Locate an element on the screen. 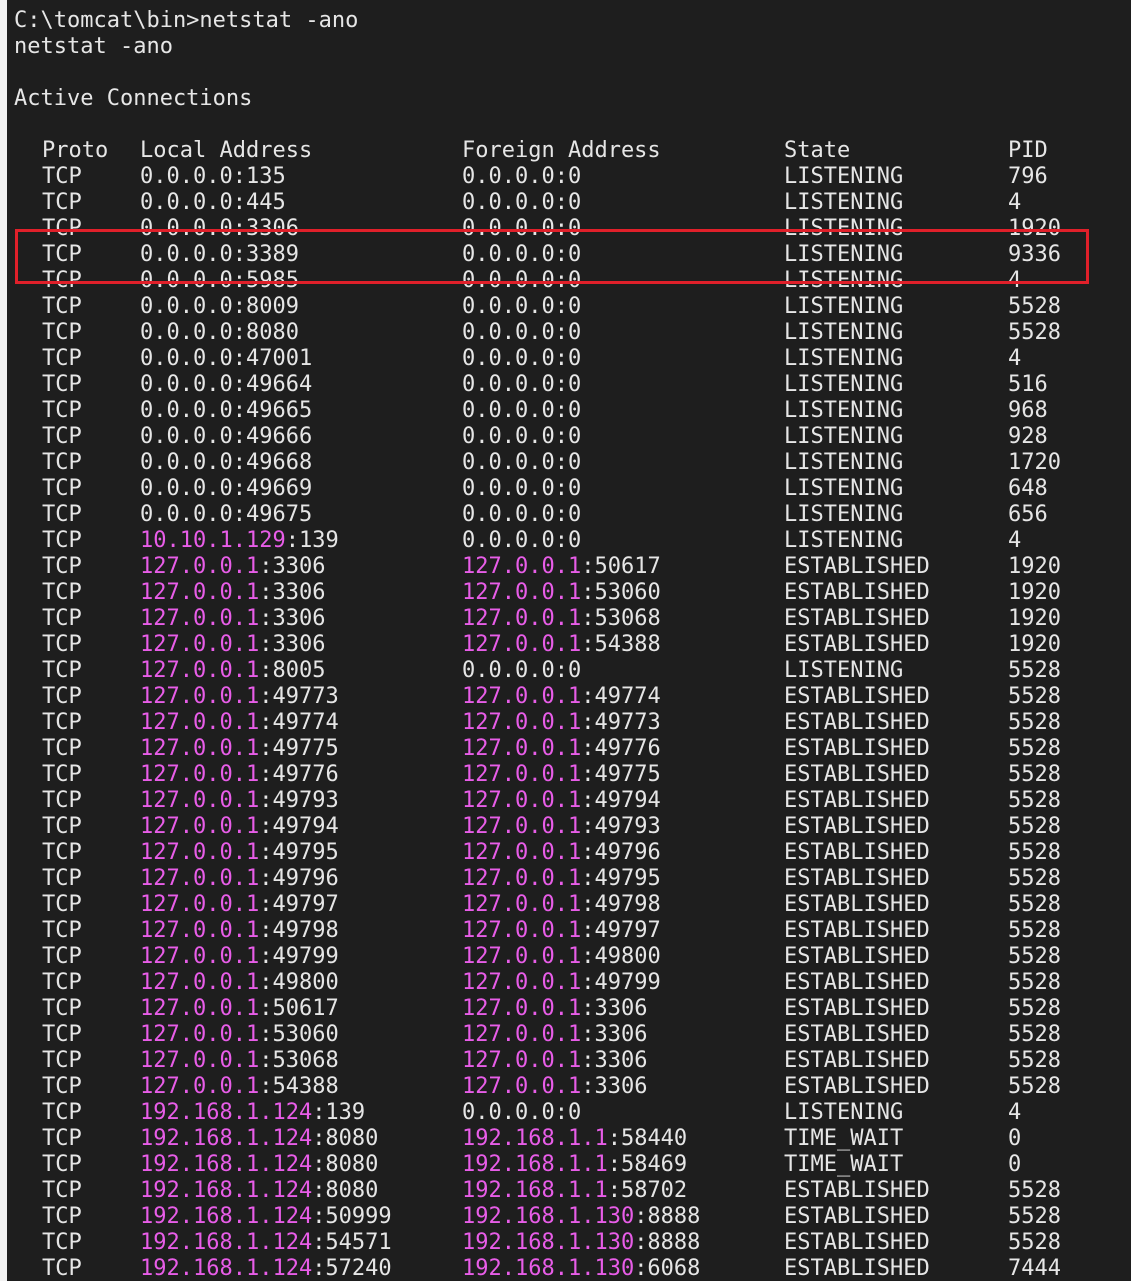 This screenshot has height=1281, width=1131. pid-text: 0 is located at coordinates (1015, 1164).